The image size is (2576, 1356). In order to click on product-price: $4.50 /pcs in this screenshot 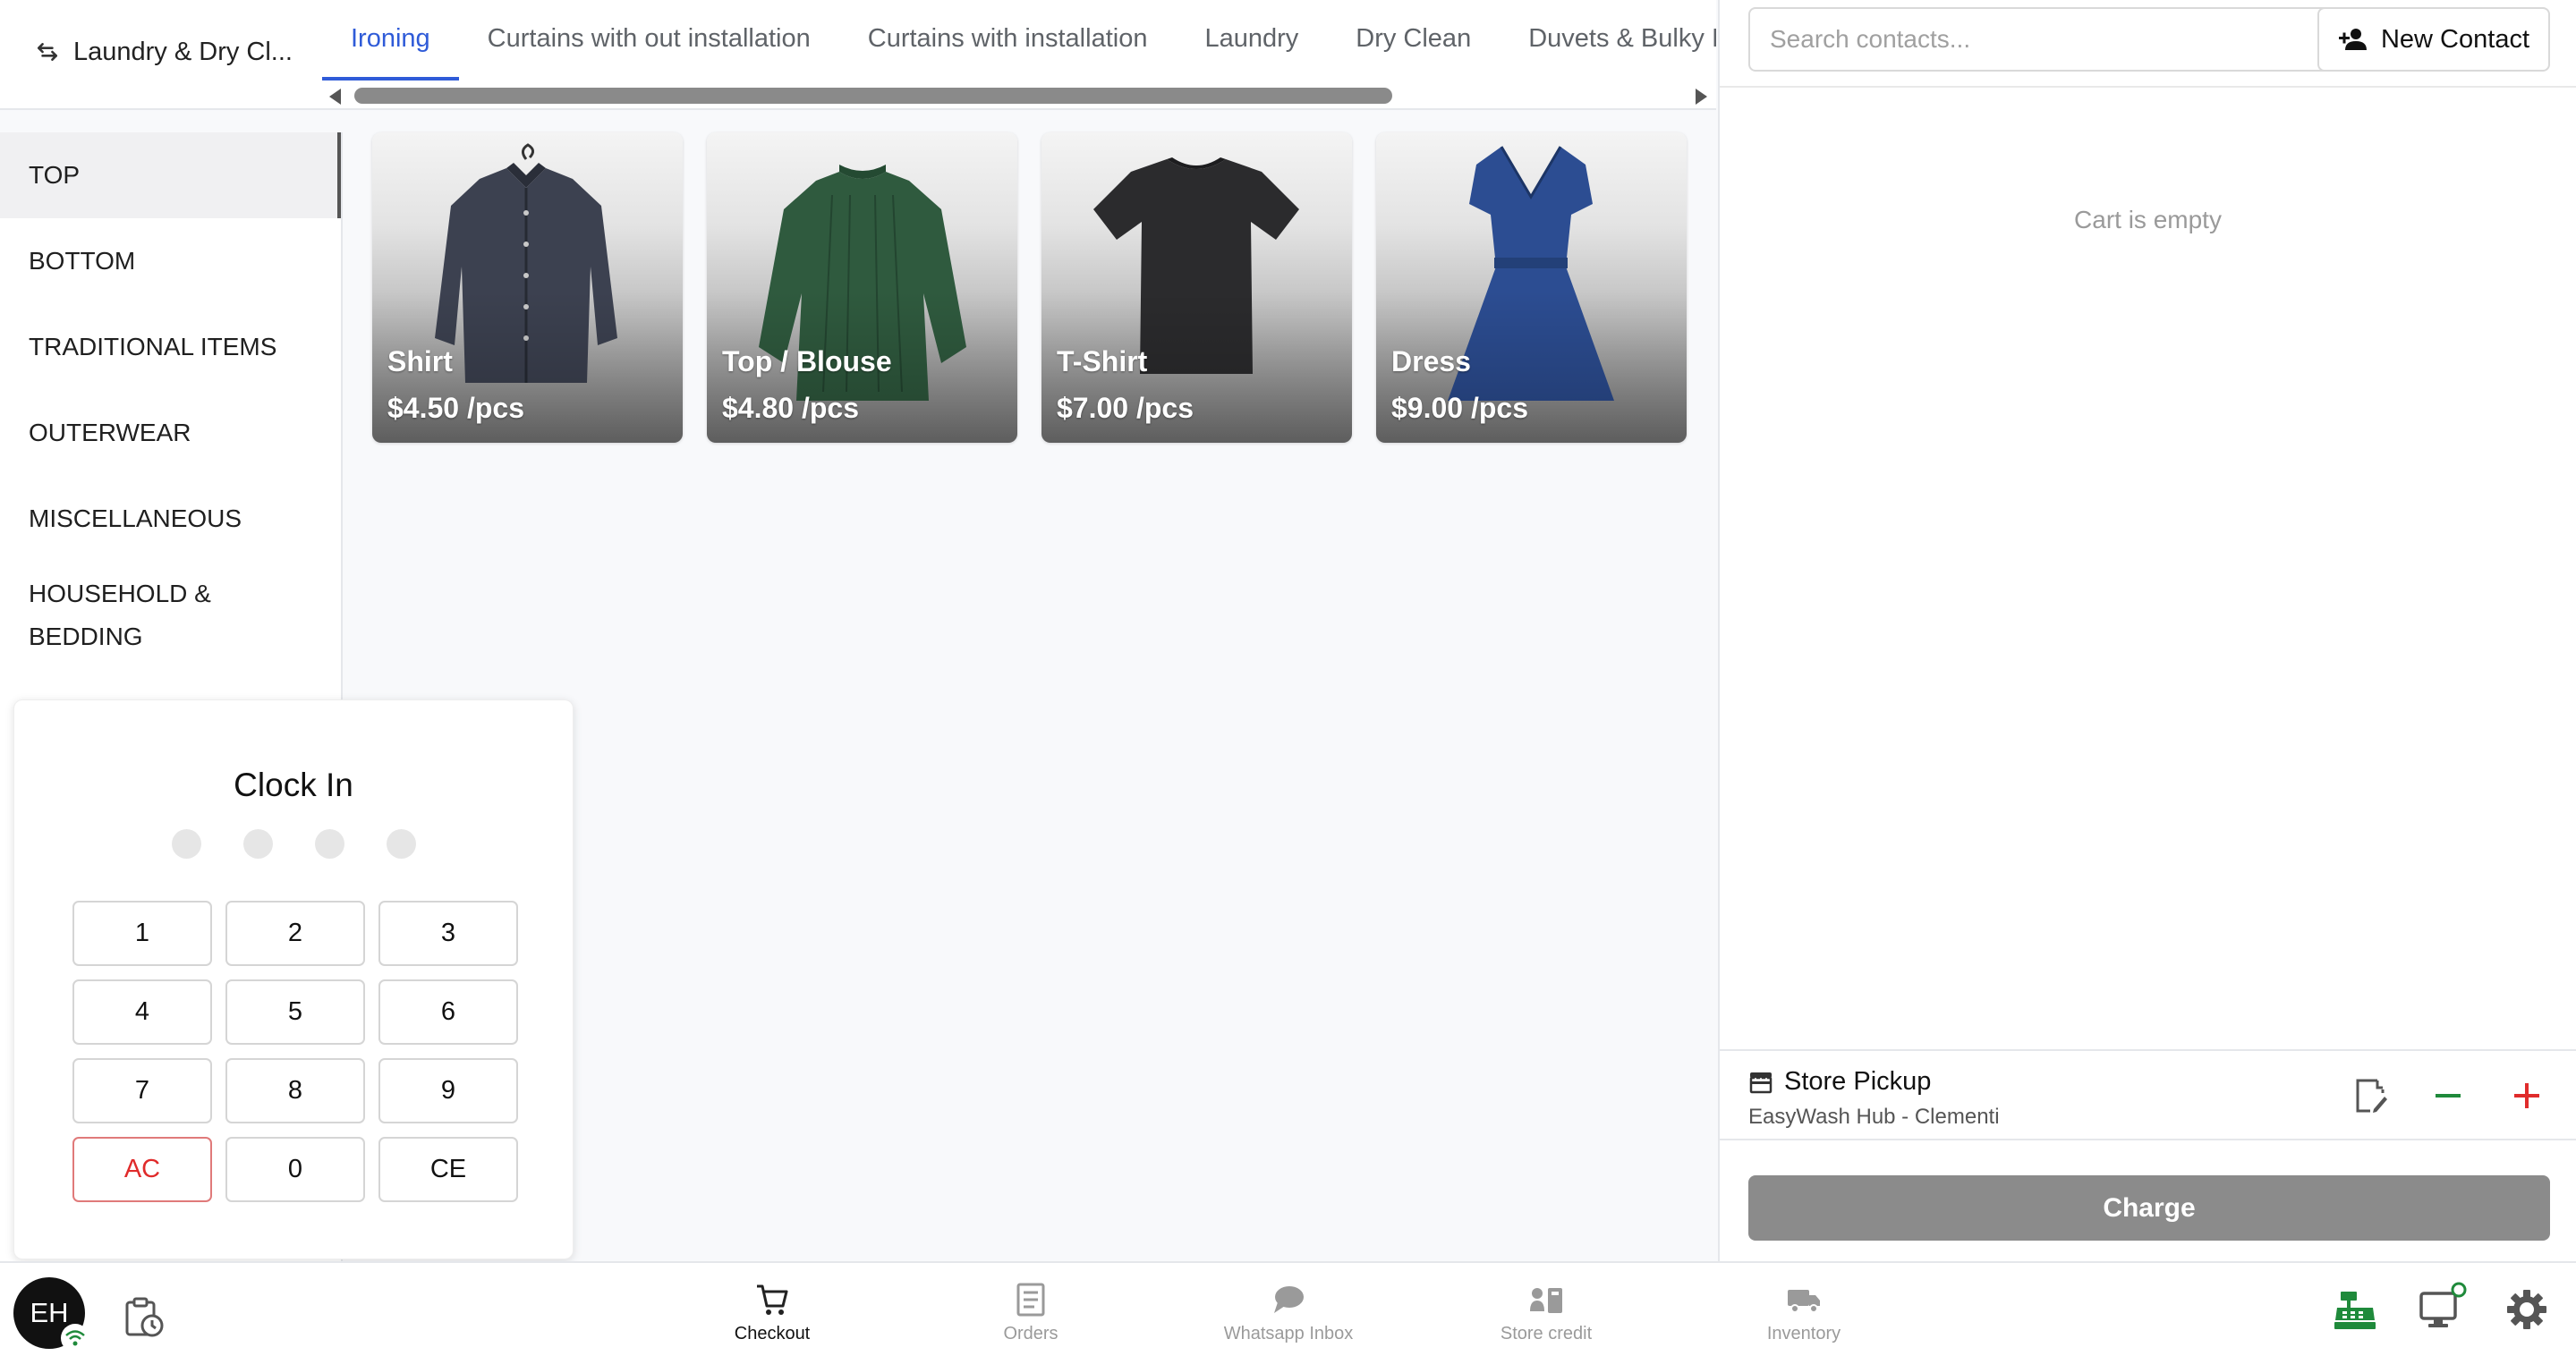, I will do `click(455, 408)`.